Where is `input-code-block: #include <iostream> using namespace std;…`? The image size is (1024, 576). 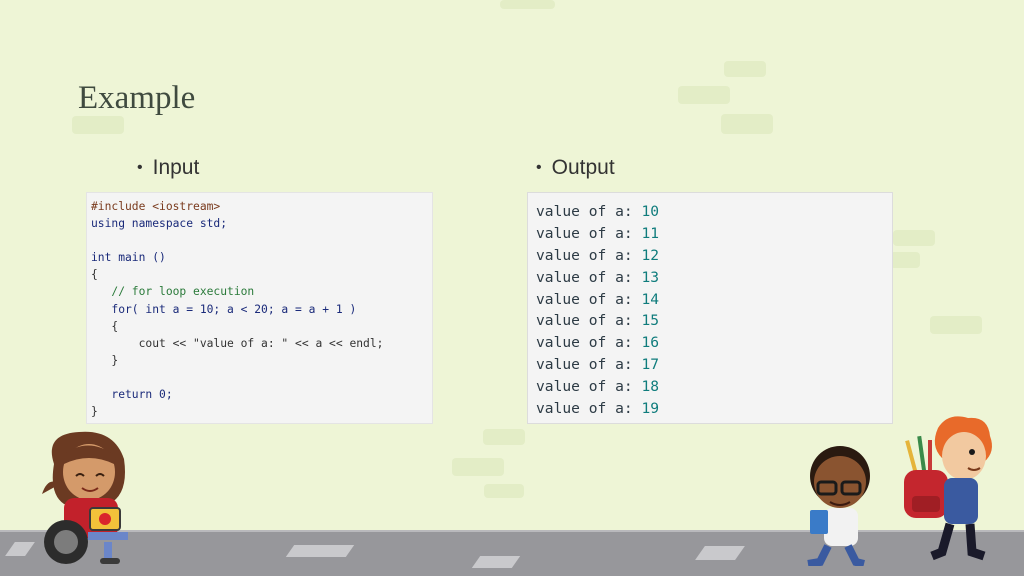
input-code-block: #include <iostream> using namespace std;… is located at coordinates (259, 308).